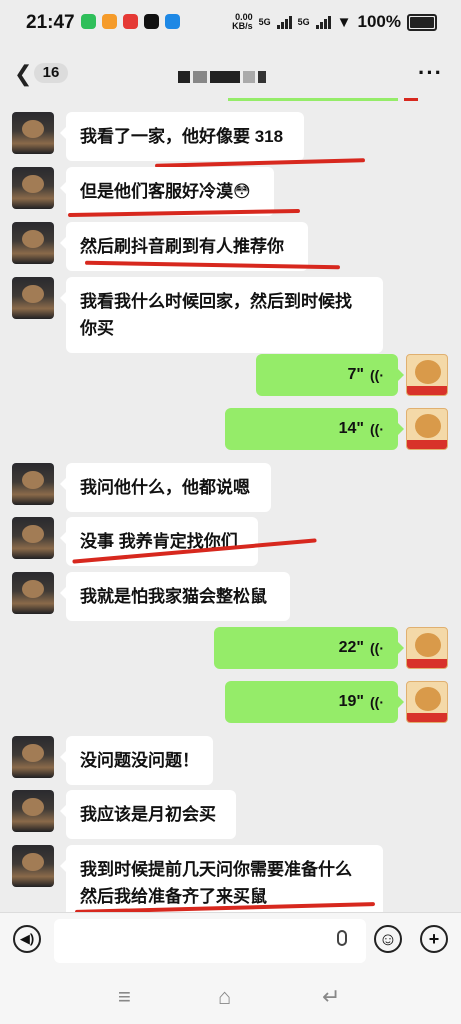 Image resolution: width=461 pixels, height=1024 pixels. Describe the element at coordinates (136, 760) in the screenshot. I see `message-bubble: 没问题没问题！` at that location.